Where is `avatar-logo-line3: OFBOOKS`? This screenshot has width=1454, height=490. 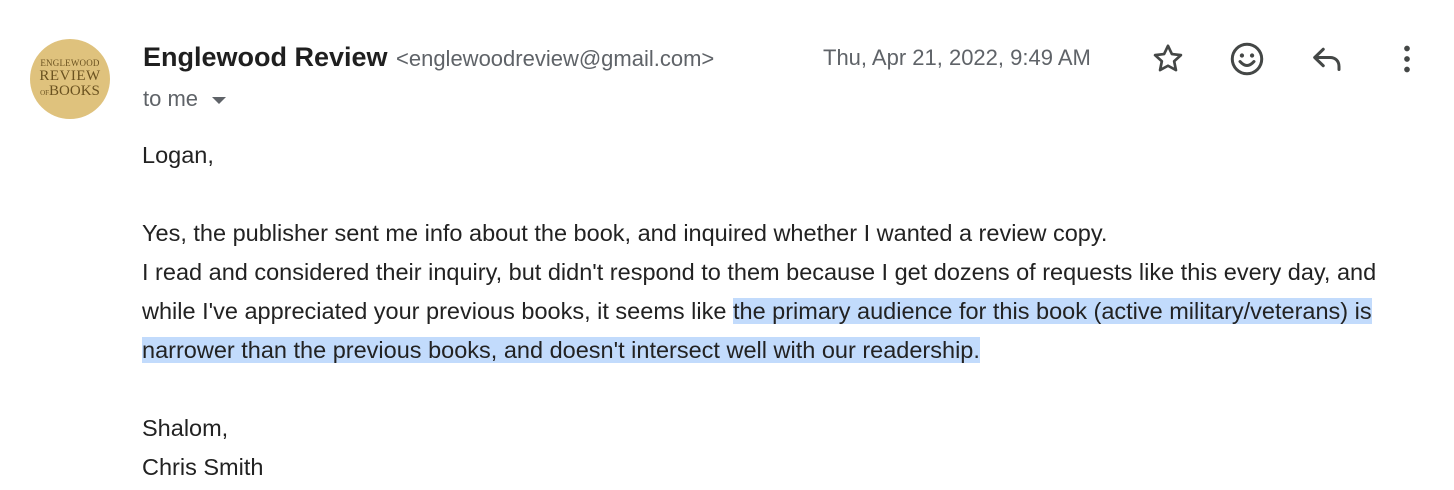 avatar-logo-line3: OFBOOKS is located at coordinates (70, 91).